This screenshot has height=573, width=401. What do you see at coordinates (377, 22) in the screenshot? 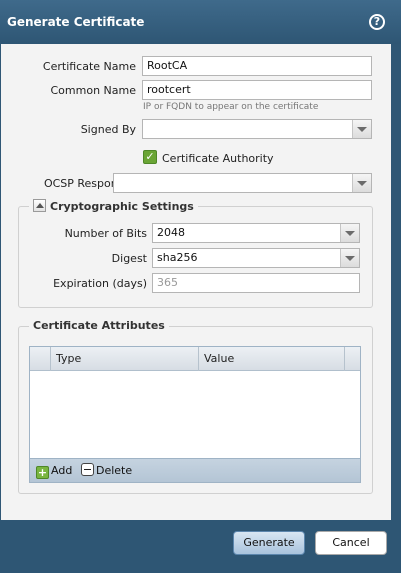
I see `help-icon: ?` at bounding box center [377, 22].